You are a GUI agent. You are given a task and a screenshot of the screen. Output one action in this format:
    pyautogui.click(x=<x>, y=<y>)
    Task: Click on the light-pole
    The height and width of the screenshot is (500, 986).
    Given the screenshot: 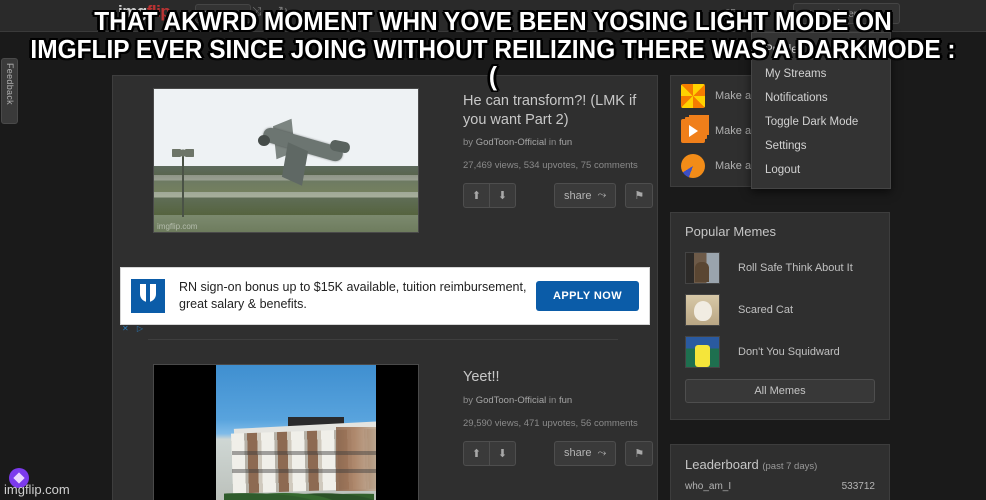 What is the action you would take?
    pyautogui.click(x=183, y=186)
    